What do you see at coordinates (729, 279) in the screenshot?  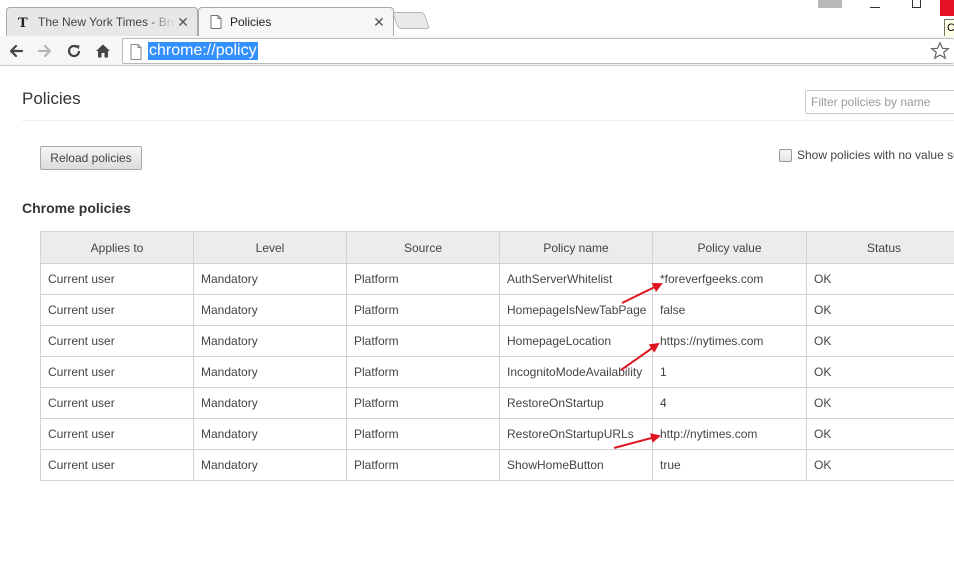 I see `cell-policy-value: *foreverfgeeks.com` at bounding box center [729, 279].